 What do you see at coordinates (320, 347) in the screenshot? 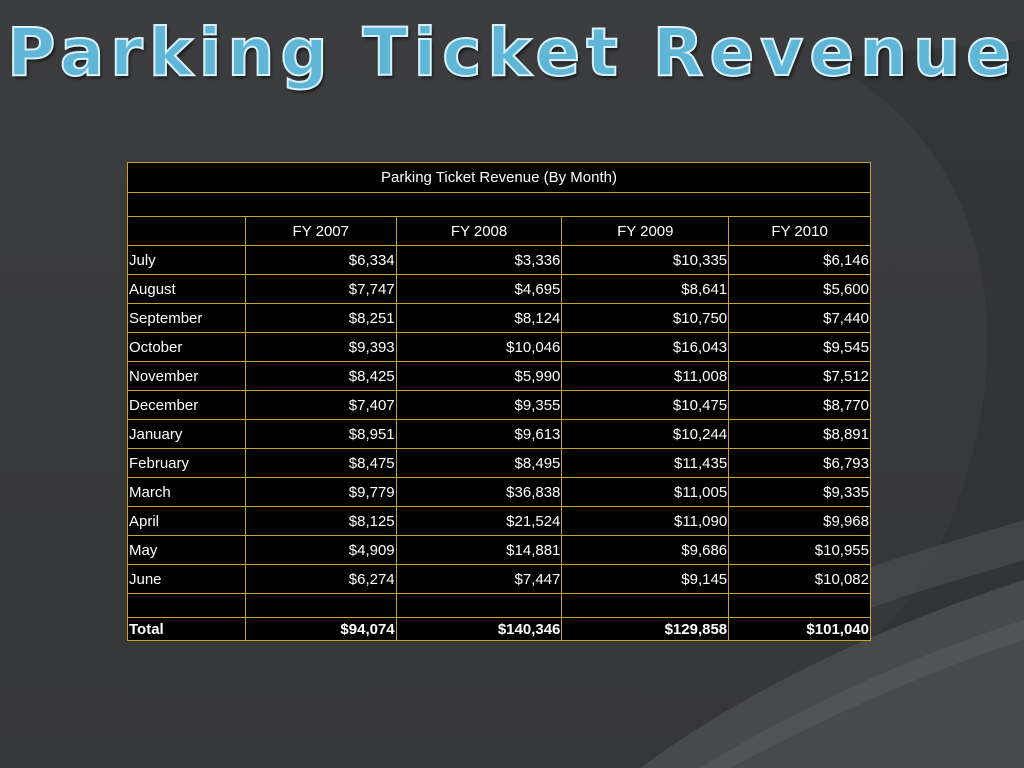
I see `value-cell: $9,393` at bounding box center [320, 347].